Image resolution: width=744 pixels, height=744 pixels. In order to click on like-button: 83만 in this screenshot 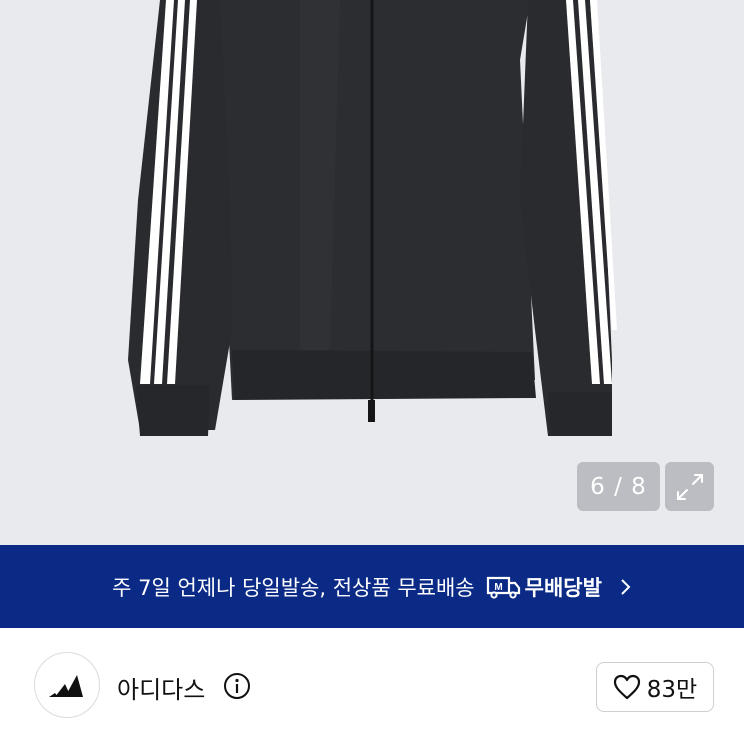, I will do `click(655, 687)`.